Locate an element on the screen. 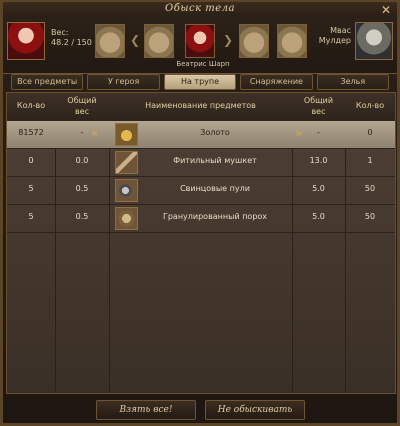  tab-all-items: Все предметы is located at coordinates (47, 82).